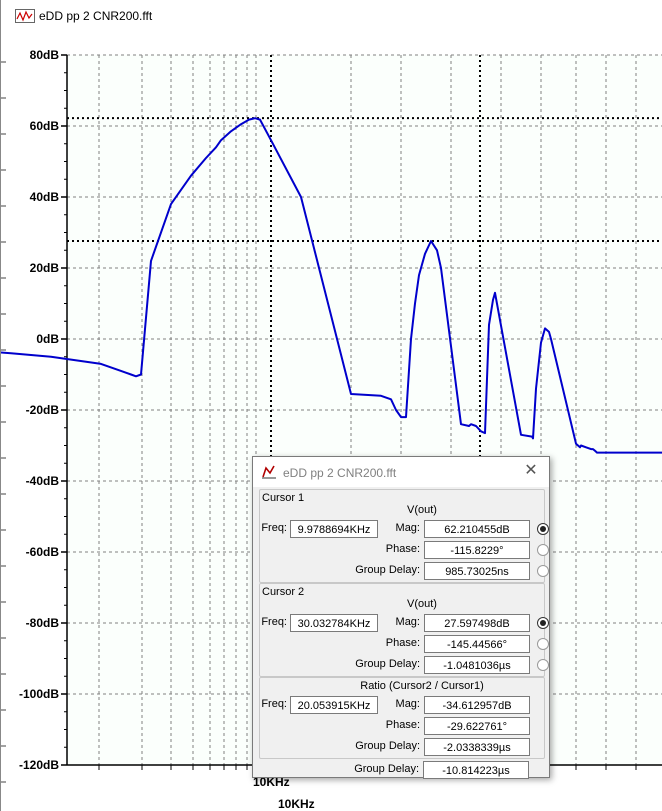 This screenshot has height=811, width=662. Describe the element at coordinates (39, 694) in the screenshot. I see `y-tick-label: -100dB` at that location.